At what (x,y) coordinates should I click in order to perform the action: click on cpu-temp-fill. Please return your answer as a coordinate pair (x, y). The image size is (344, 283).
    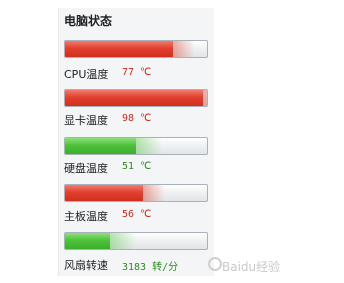
    Looking at the image, I should click on (130, 49).